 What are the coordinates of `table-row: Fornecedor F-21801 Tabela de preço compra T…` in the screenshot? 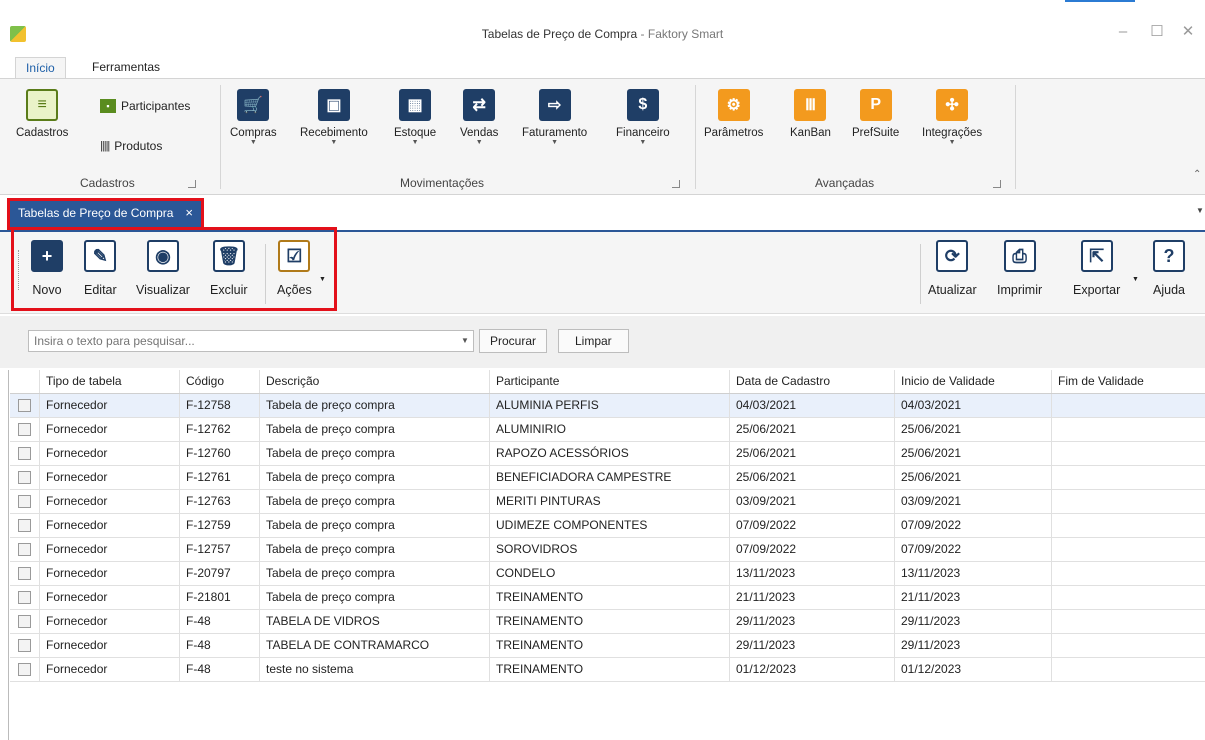 It's located at (607, 598).